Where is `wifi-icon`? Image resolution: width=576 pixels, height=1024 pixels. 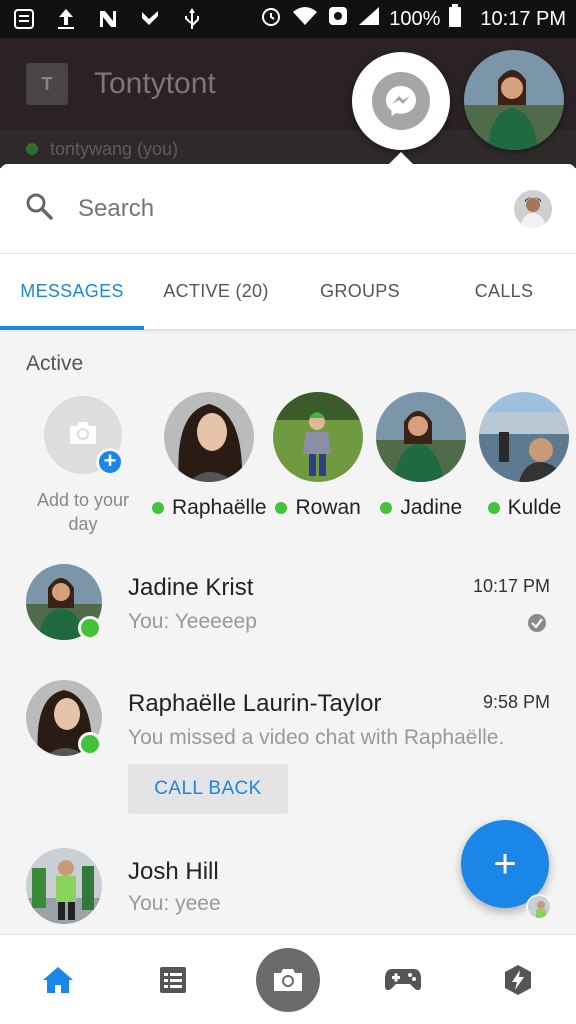
wifi-icon is located at coordinates (305, 19).